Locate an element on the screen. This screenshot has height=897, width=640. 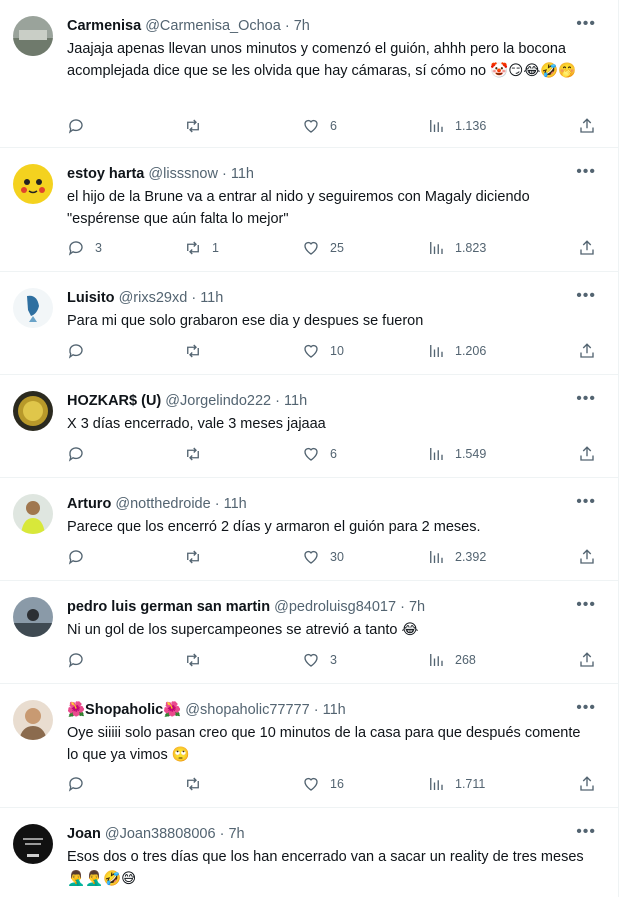
author-name: HOZKAR$ (U) is located at coordinates (114, 401).